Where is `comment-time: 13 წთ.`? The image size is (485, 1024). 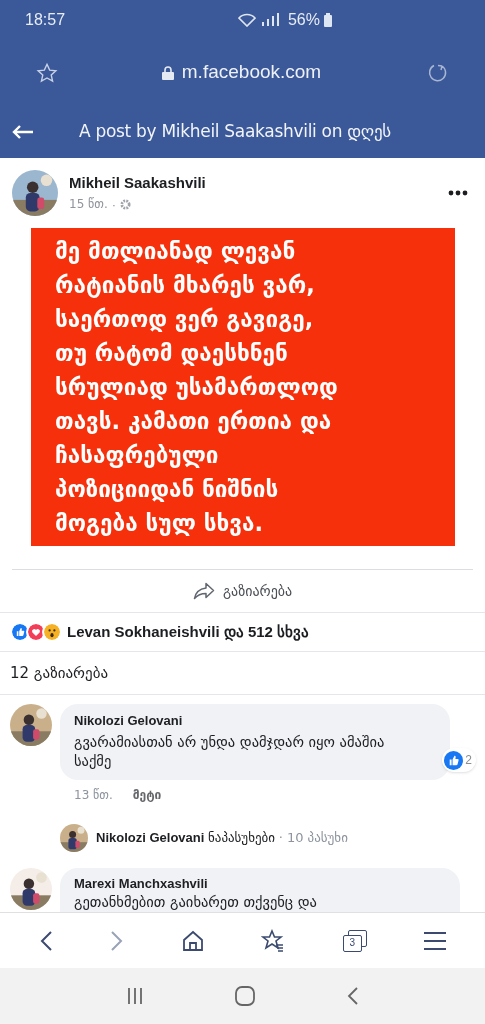
comment-time: 13 წთ. is located at coordinates (93, 795).